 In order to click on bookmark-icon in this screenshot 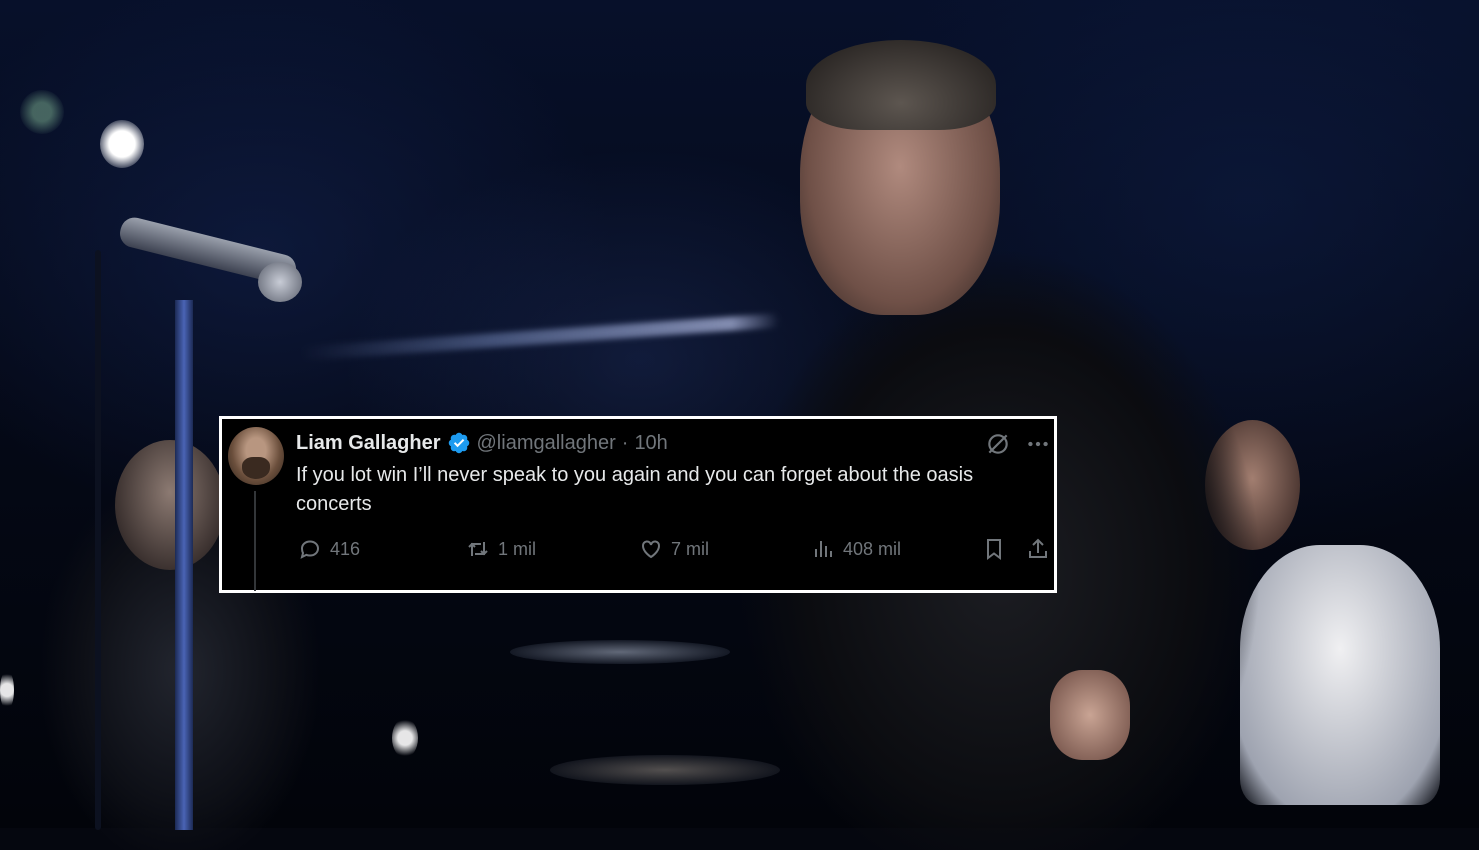, I will do `click(994, 549)`.